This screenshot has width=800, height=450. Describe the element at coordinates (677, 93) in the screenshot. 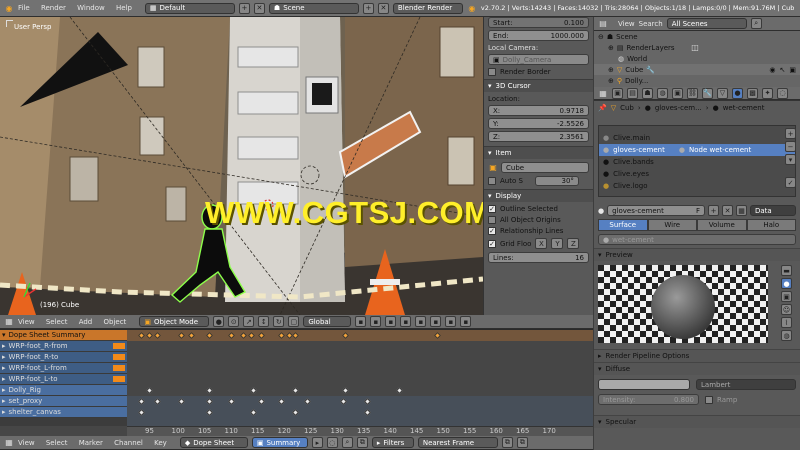

I see `object-tab-icon: ▣` at that location.